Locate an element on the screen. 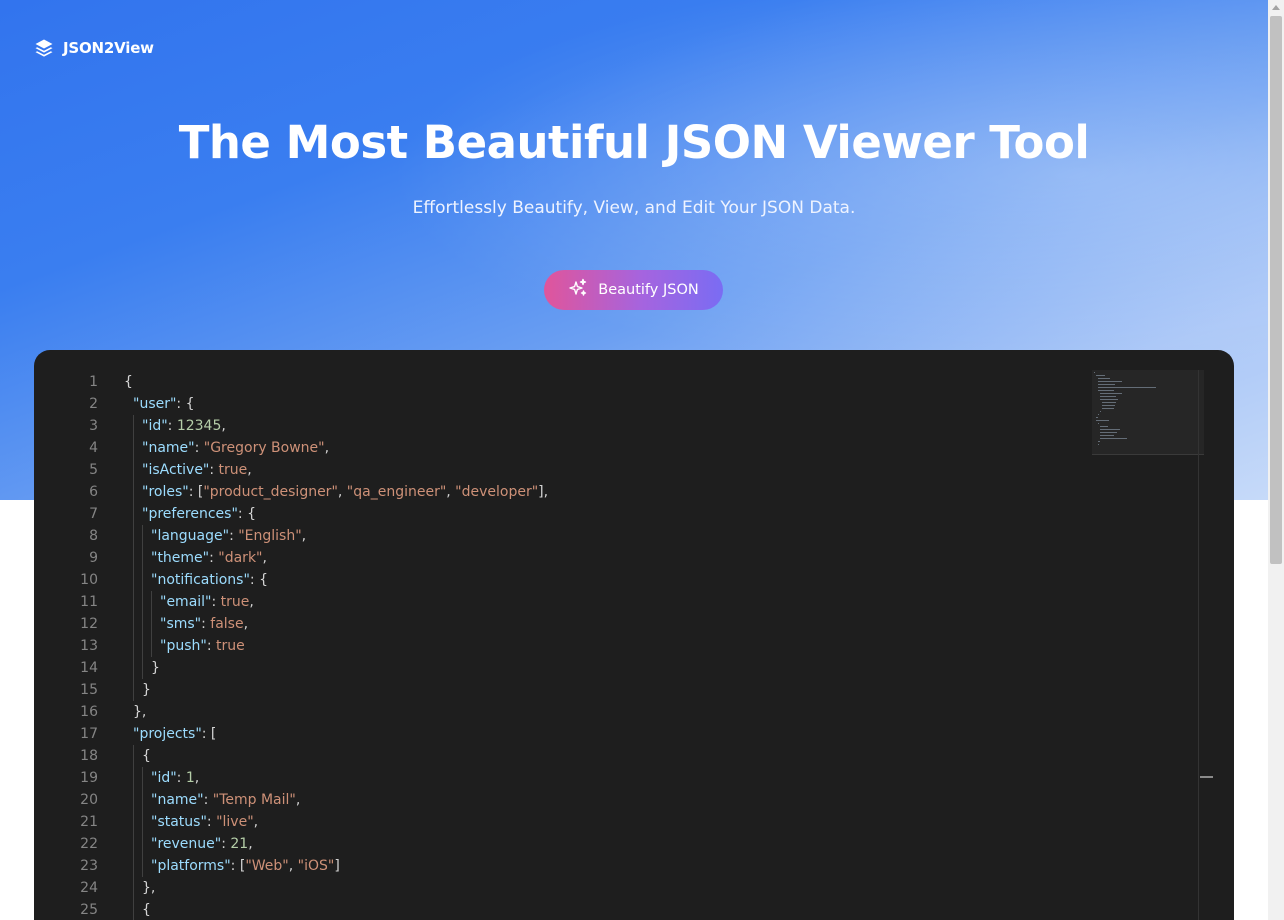 The height and width of the screenshot is (920, 1284). code-text: }, is located at coordinates (139, 712).